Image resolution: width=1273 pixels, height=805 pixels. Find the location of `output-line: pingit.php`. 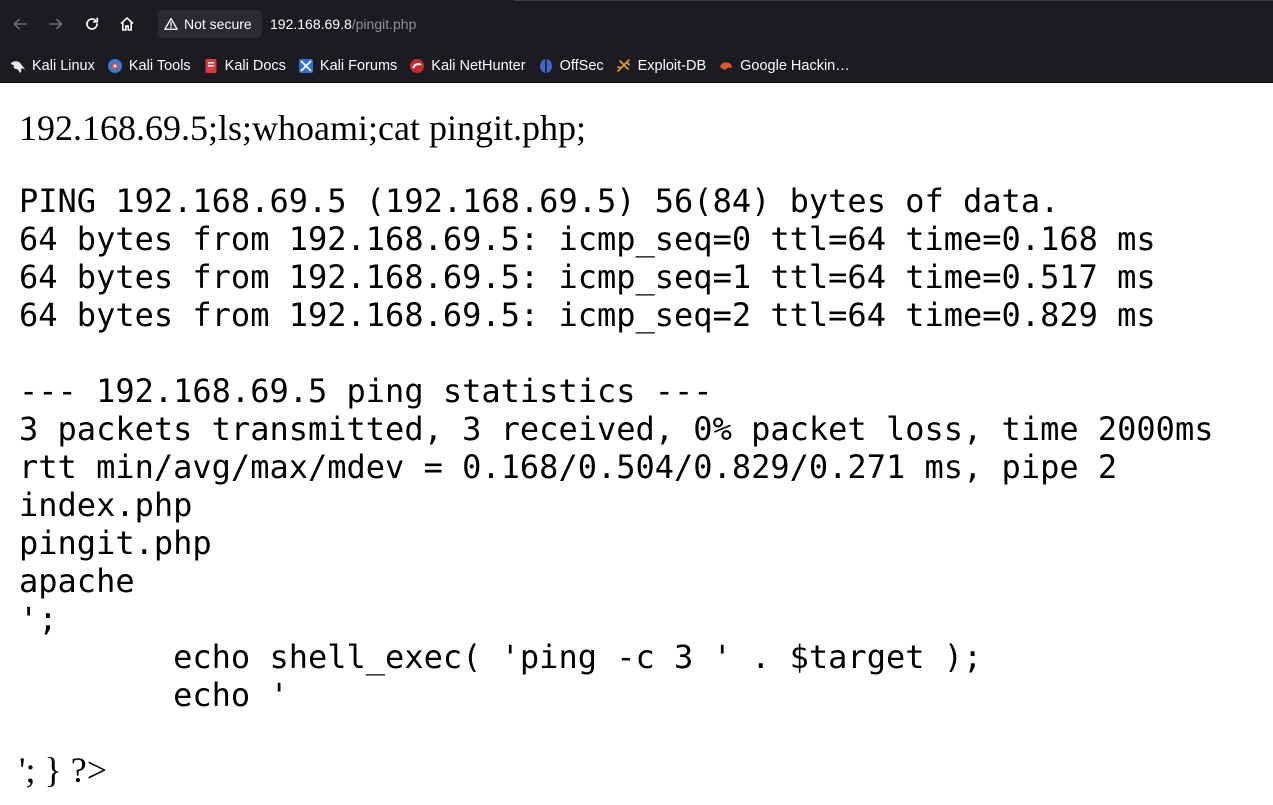

output-line: pingit.php is located at coordinates (115, 543).